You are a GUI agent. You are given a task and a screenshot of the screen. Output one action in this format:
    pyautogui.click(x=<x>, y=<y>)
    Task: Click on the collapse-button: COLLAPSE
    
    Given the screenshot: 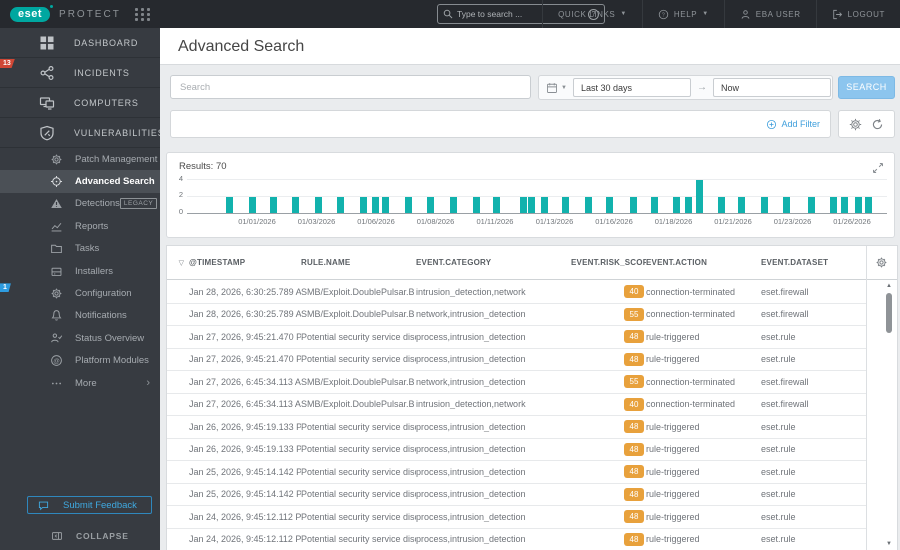 What is the action you would take?
    pyautogui.click(x=80, y=536)
    